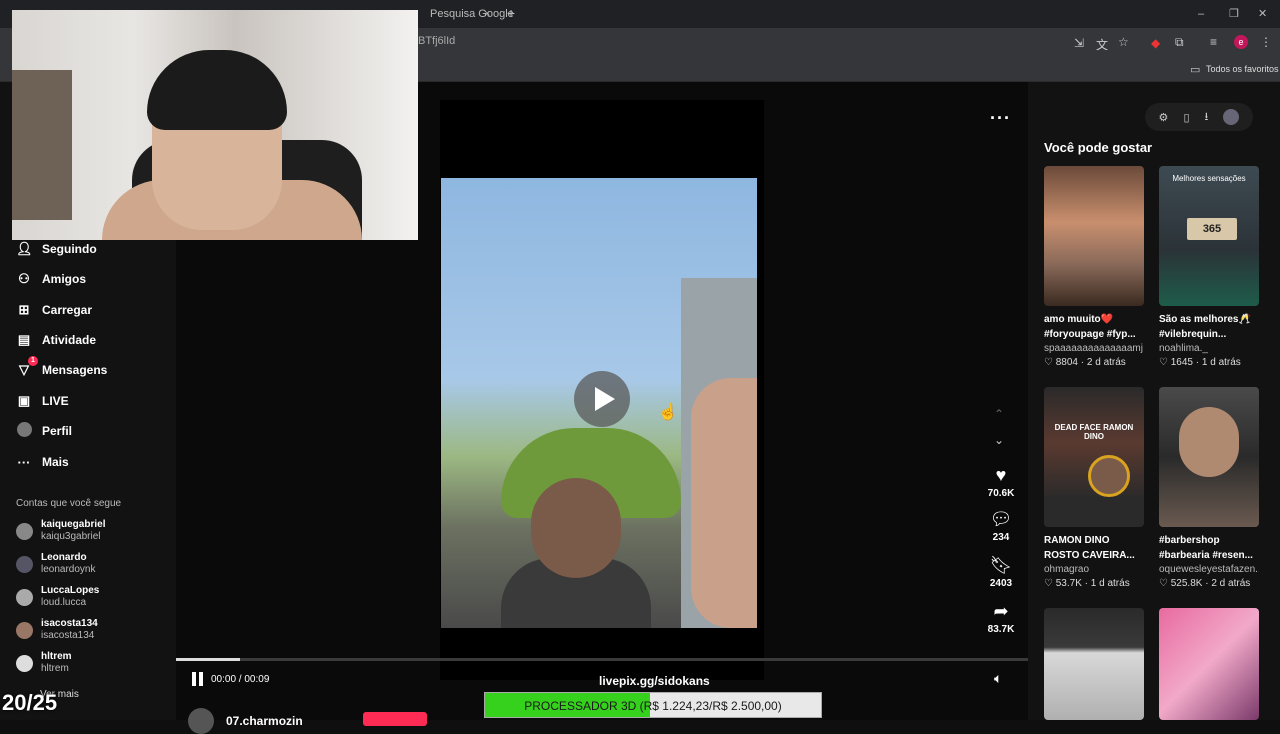 Image resolution: width=1280 pixels, height=734 pixels. What do you see at coordinates (1001, 611) in the screenshot?
I see `share-icon: ➦` at bounding box center [1001, 611].